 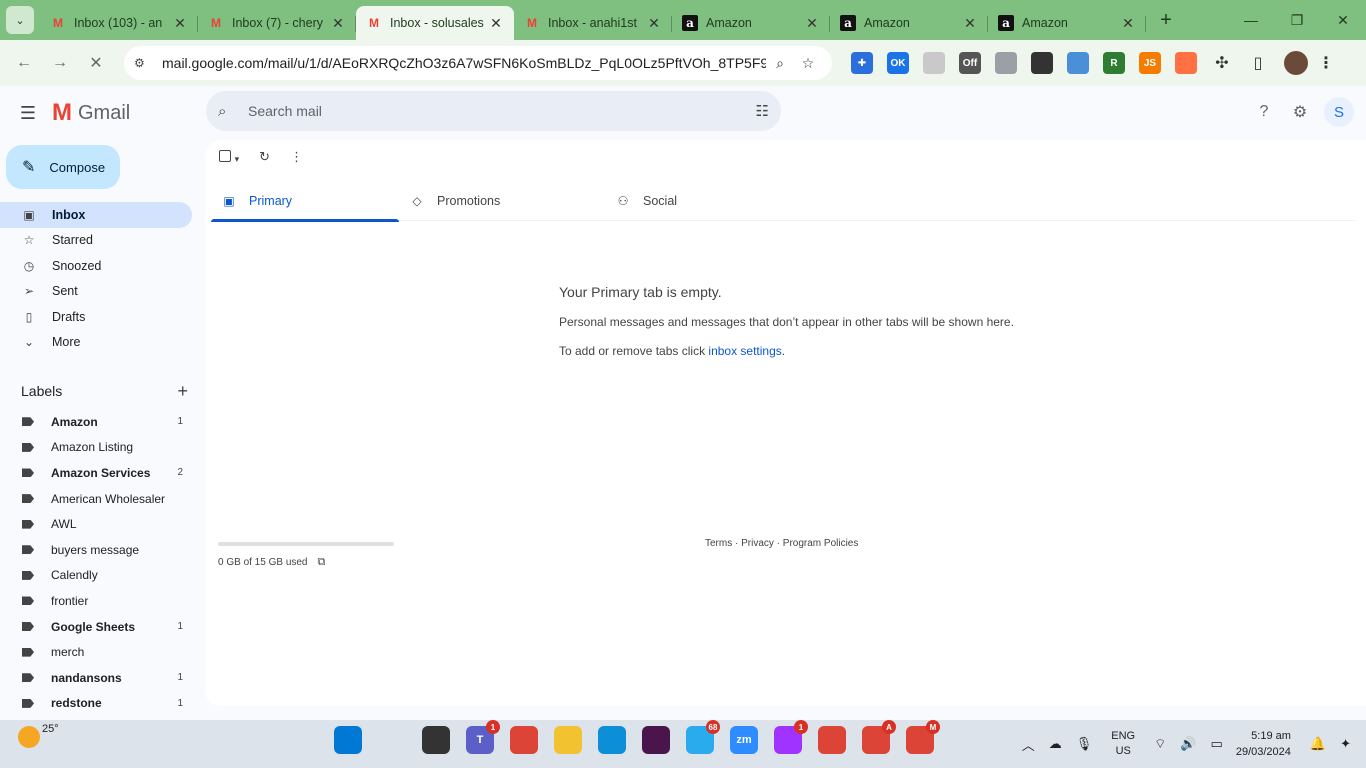 I want to click on label-item: Amazon Listing, so click(x=102, y=448).